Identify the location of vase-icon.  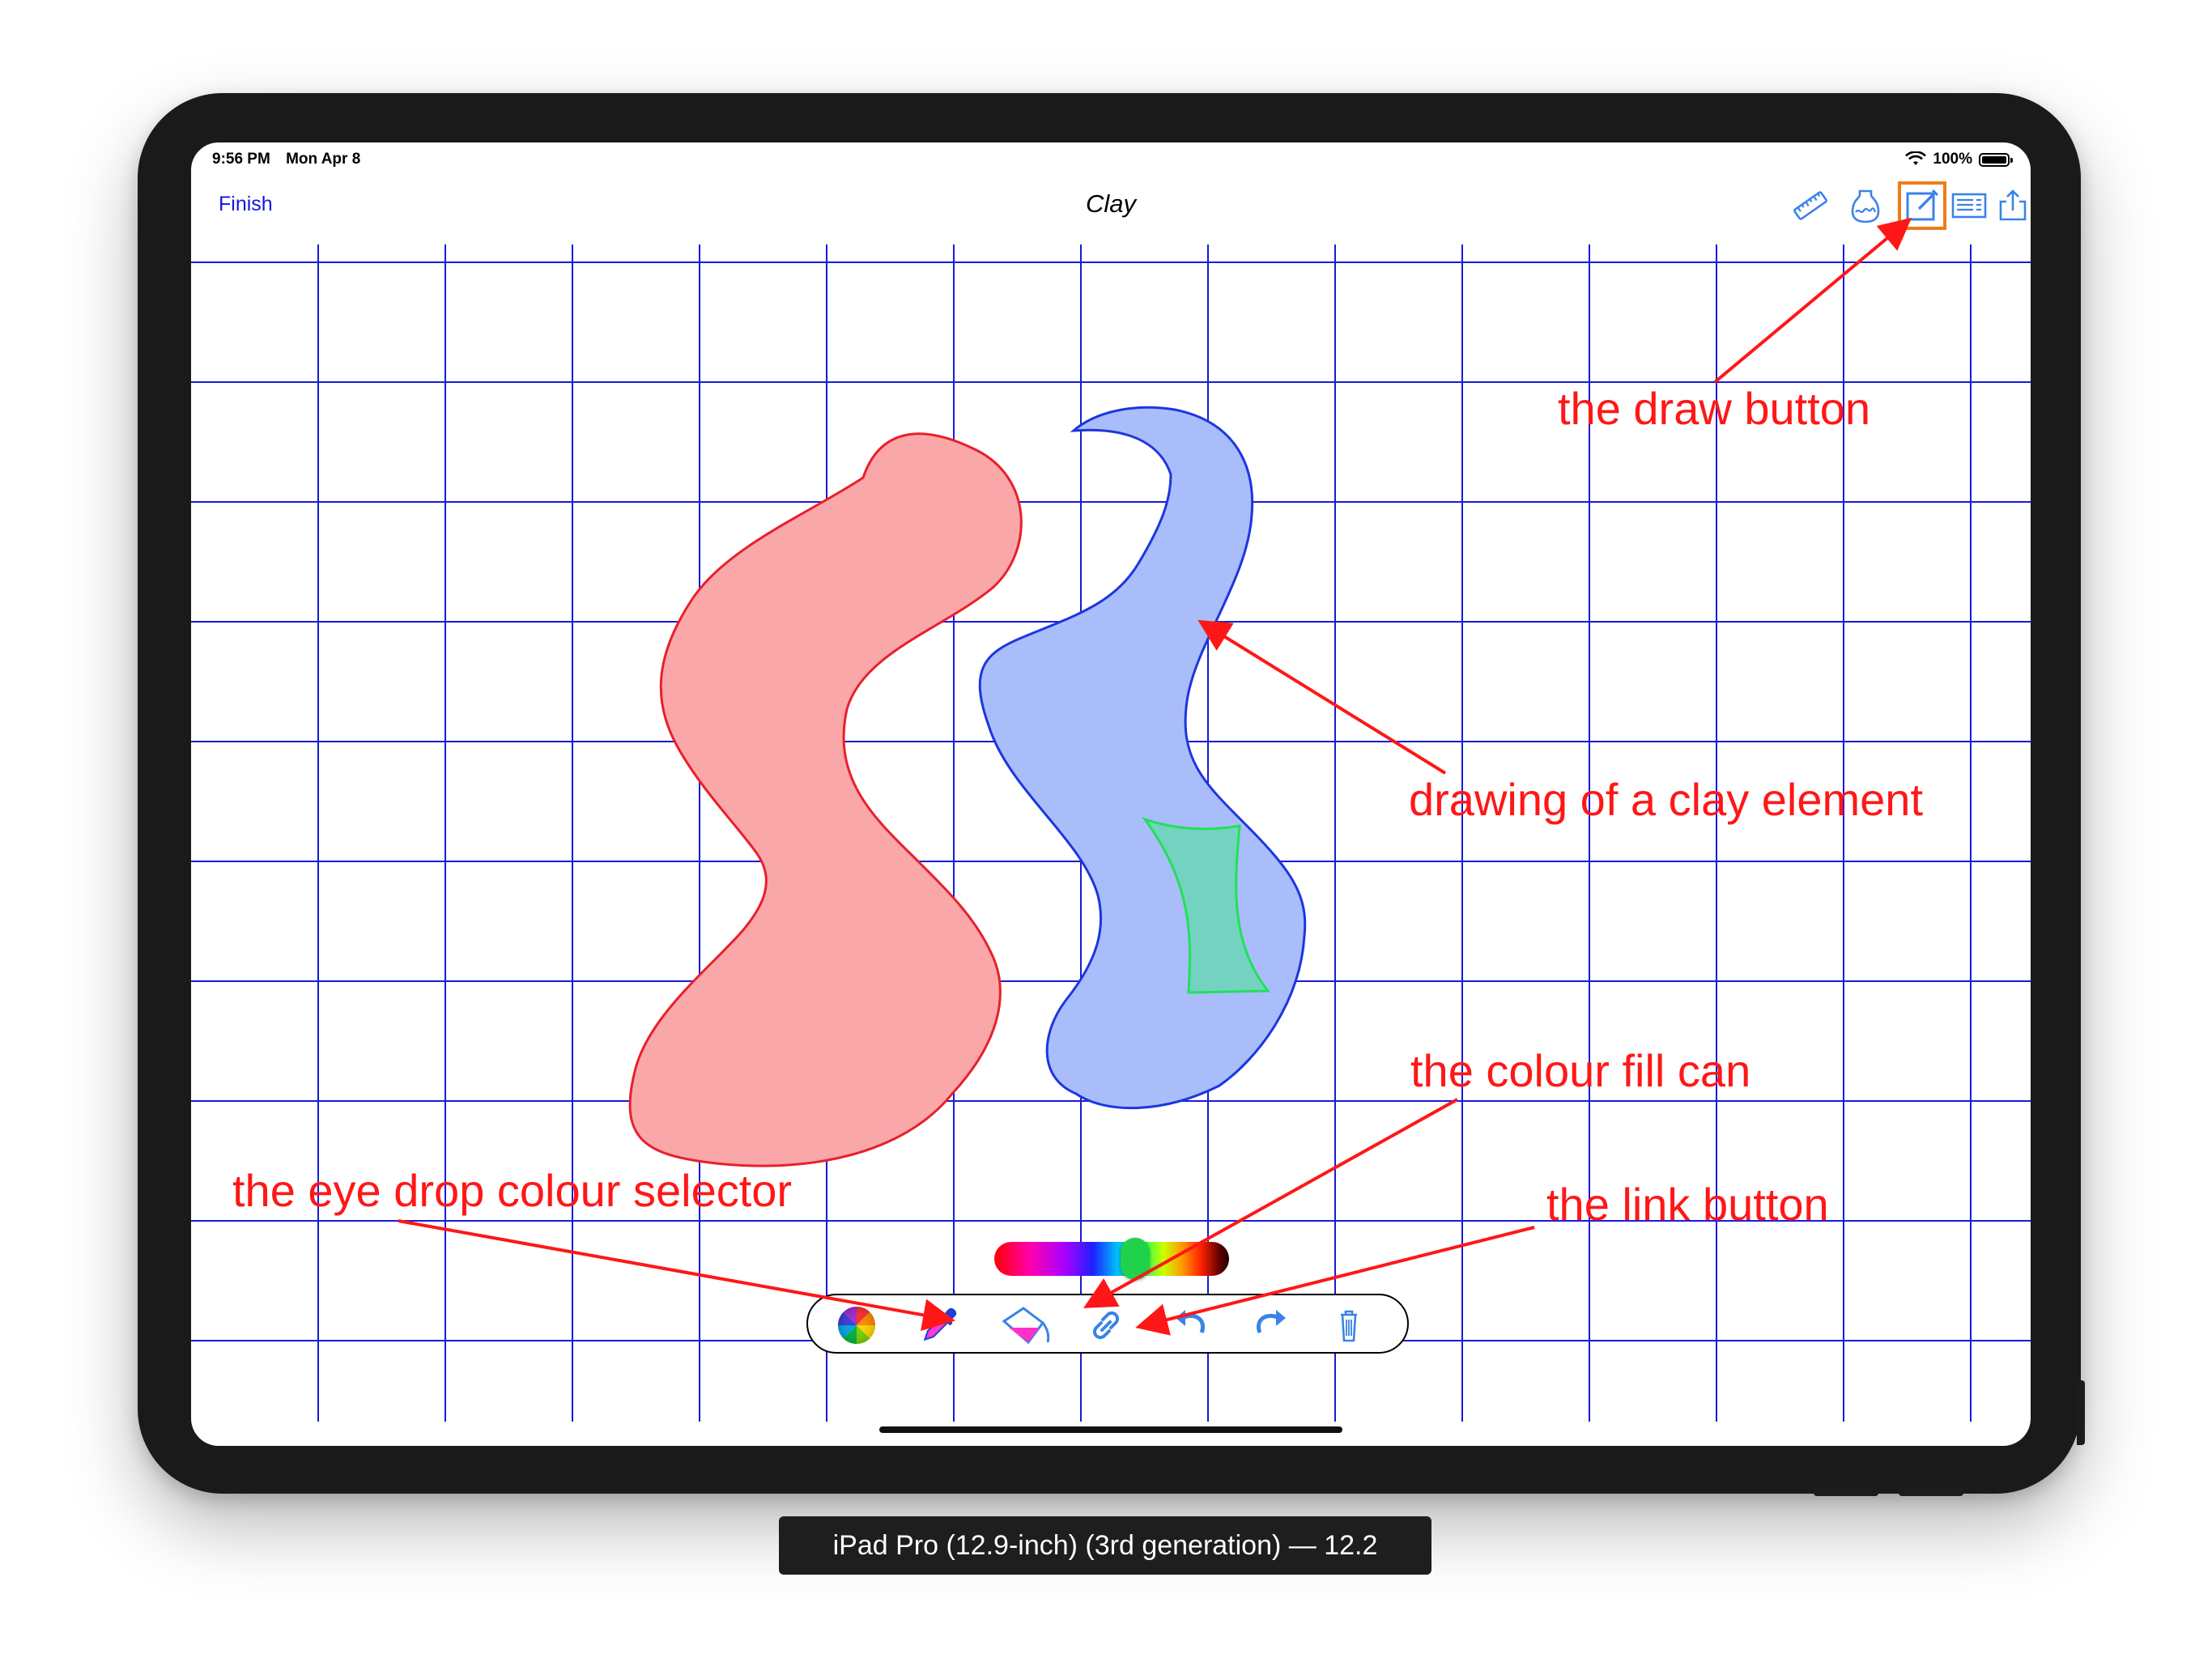
(1865, 205).